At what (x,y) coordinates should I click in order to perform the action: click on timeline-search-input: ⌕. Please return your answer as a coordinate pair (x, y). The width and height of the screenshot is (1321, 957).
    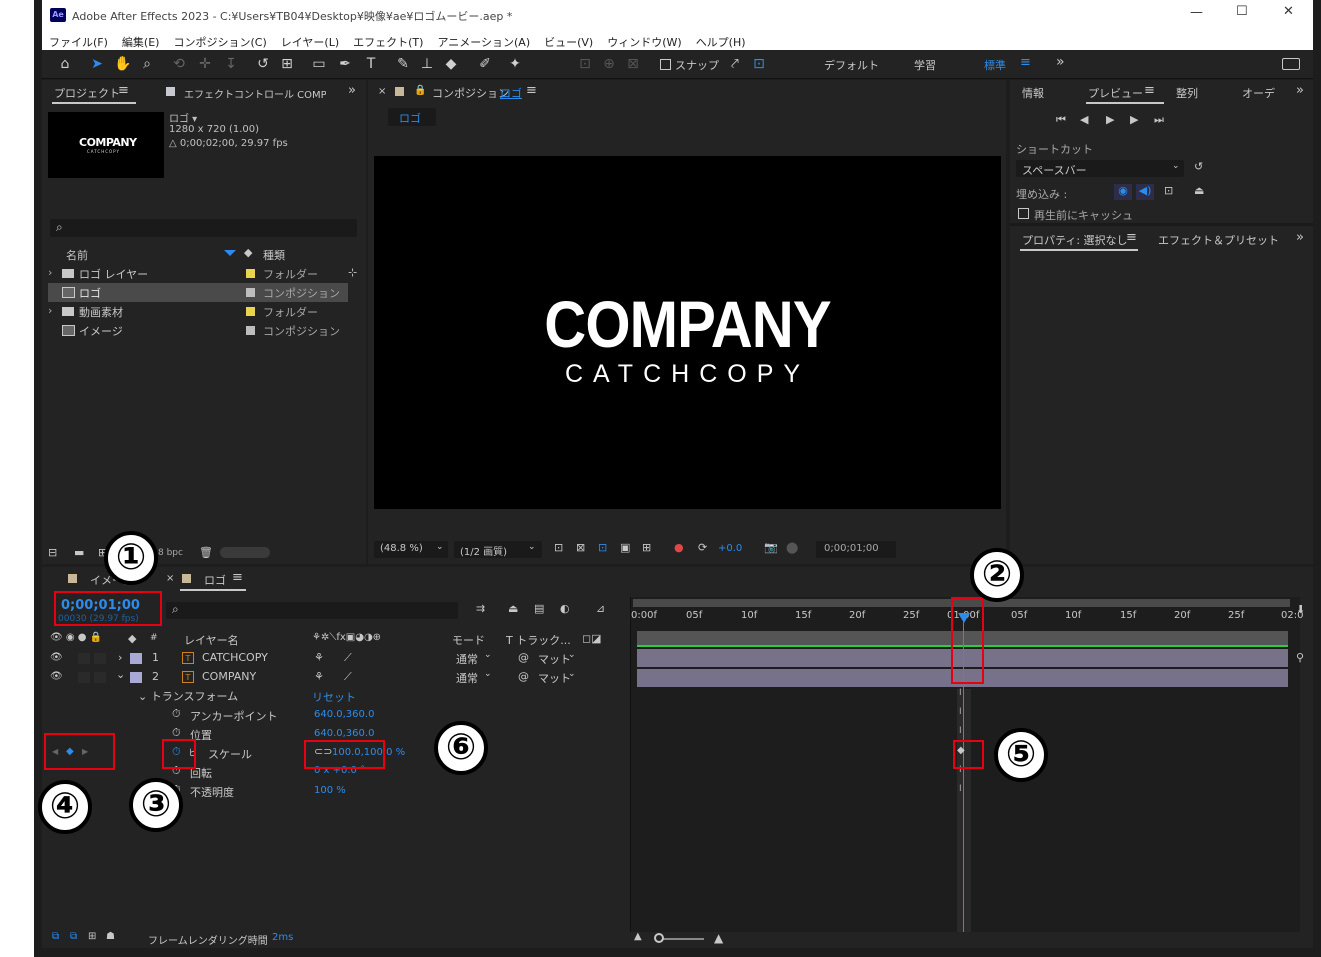
    Looking at the image, I should click on (312, 610).